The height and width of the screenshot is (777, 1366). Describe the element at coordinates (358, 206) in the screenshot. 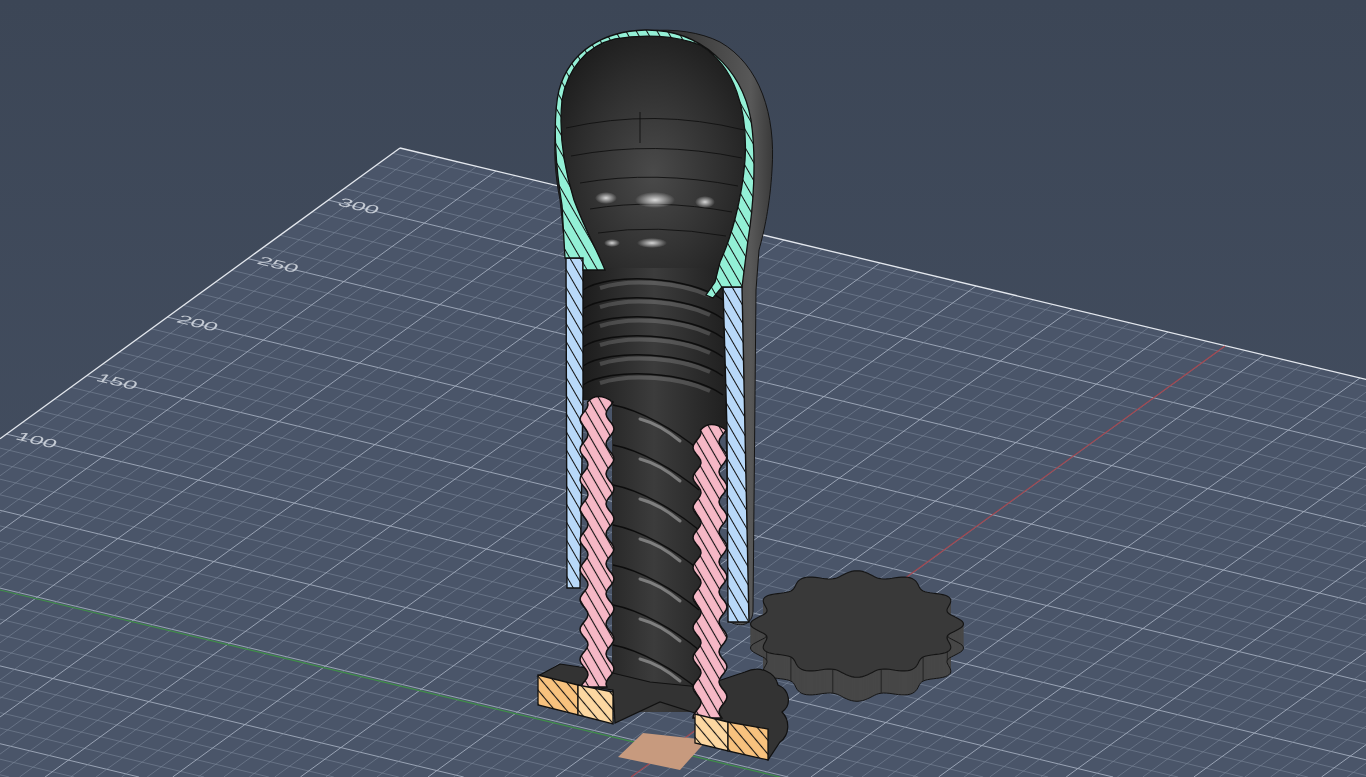

I see `grid-scale-label: 300` at that location.